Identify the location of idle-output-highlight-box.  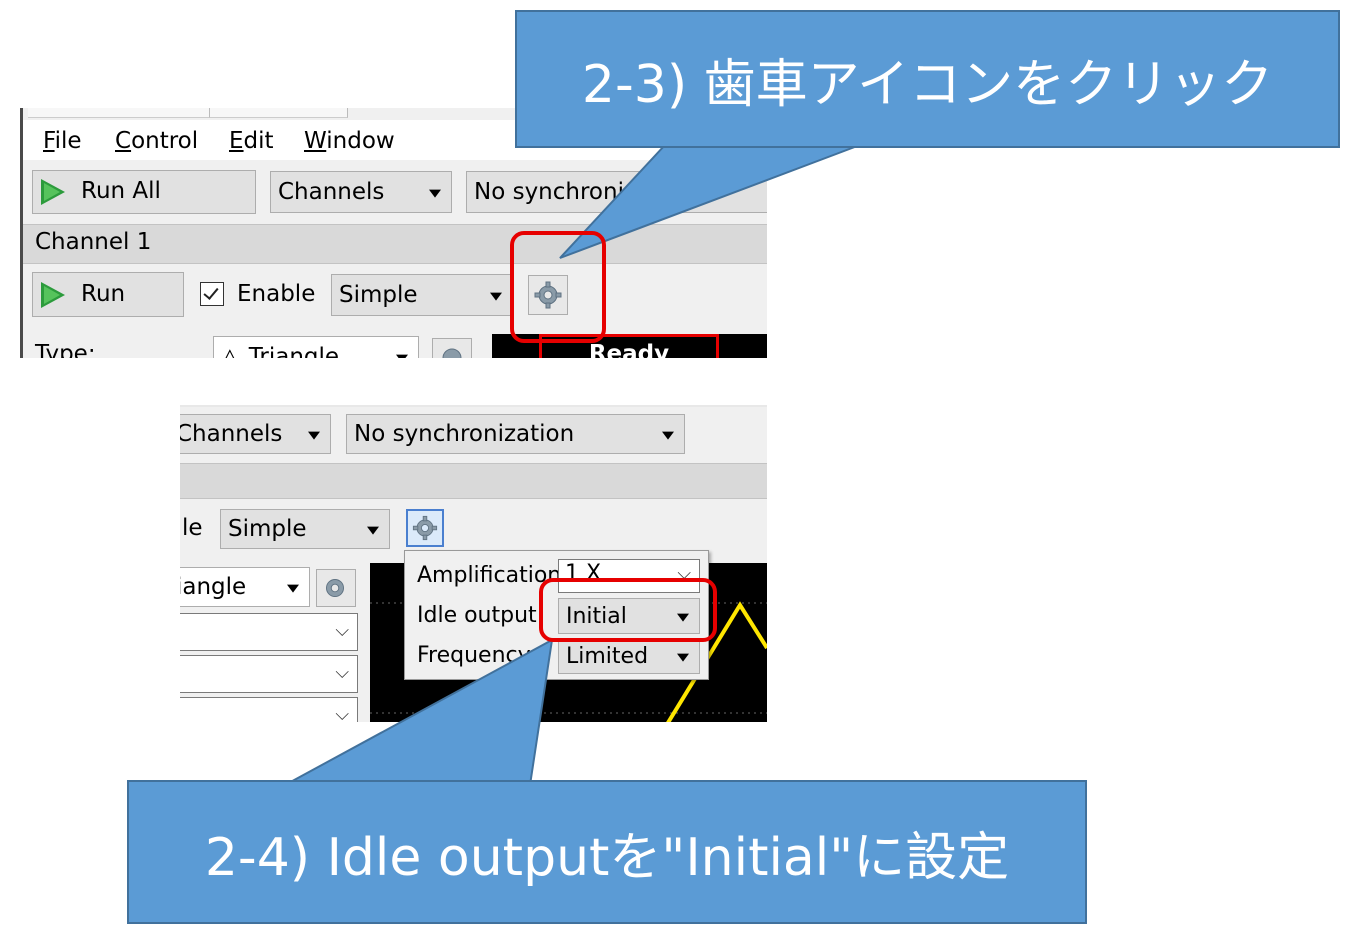
(628, 610).